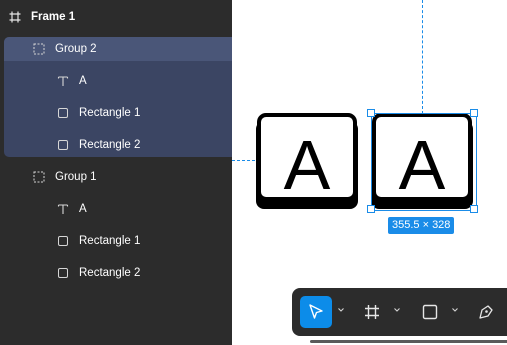 The image size is (507, 345). What do you see at coordinates (371, 209) in the screenshot?
I see `resize-handle-bottom-left` at bounding box center [371, 209].